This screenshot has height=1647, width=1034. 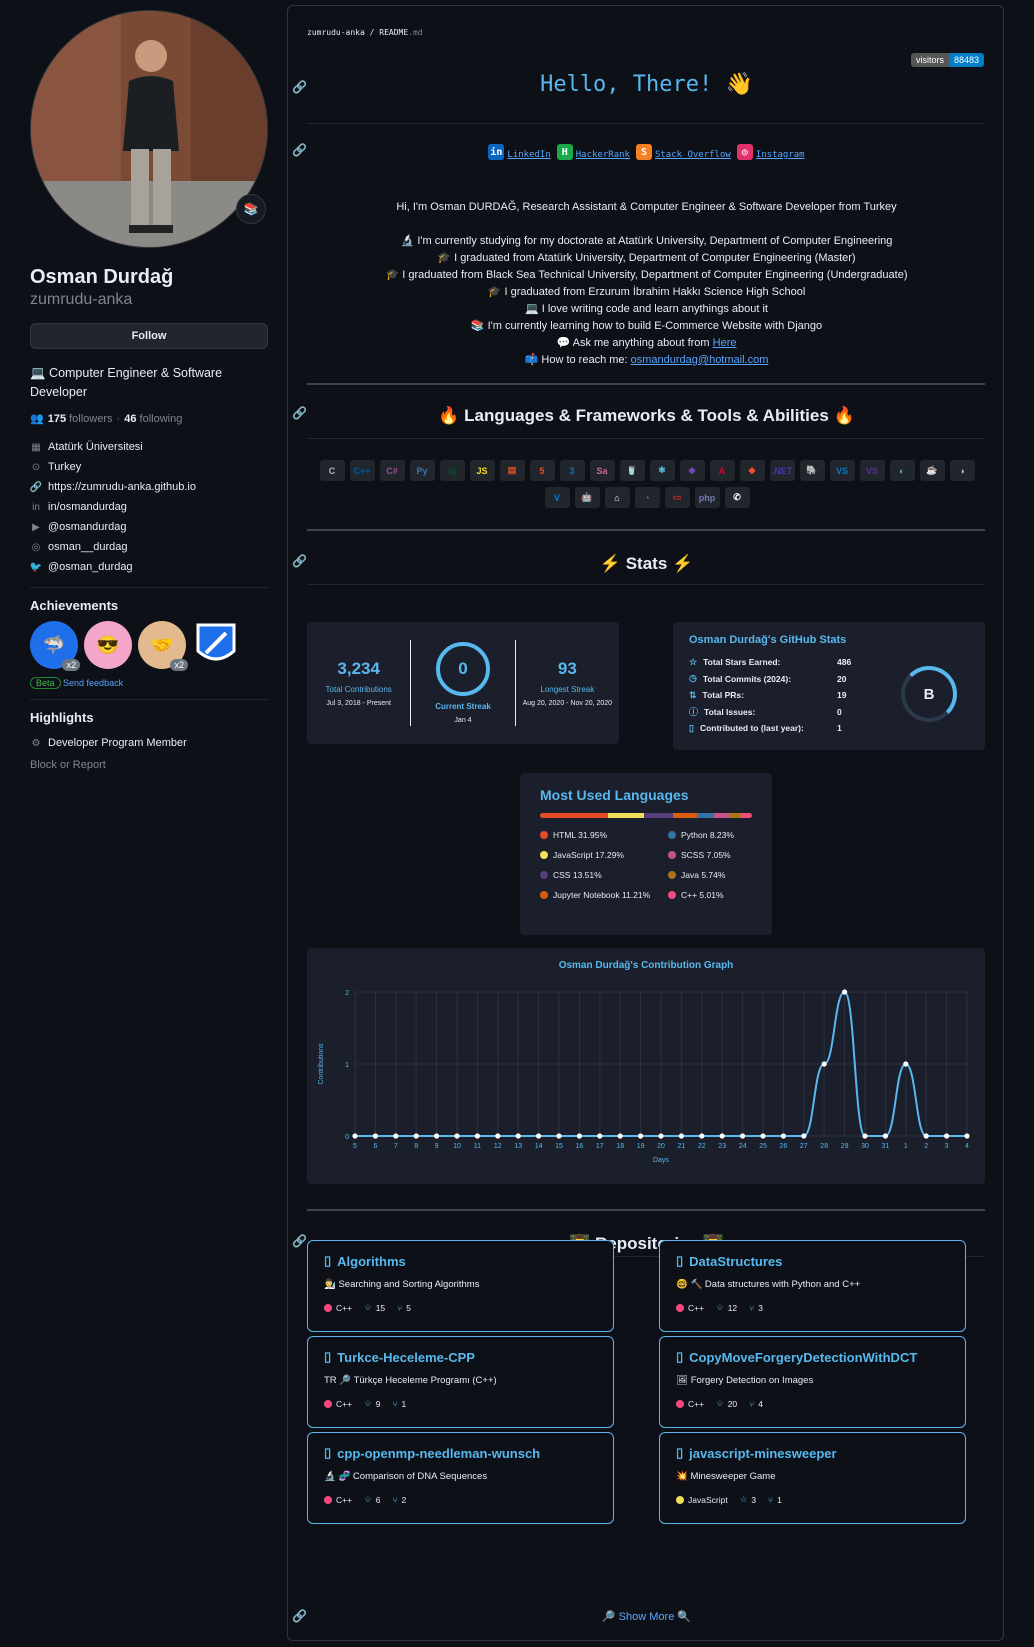 I want to click on repo-forks: 3, so click(x=761, y=1307).